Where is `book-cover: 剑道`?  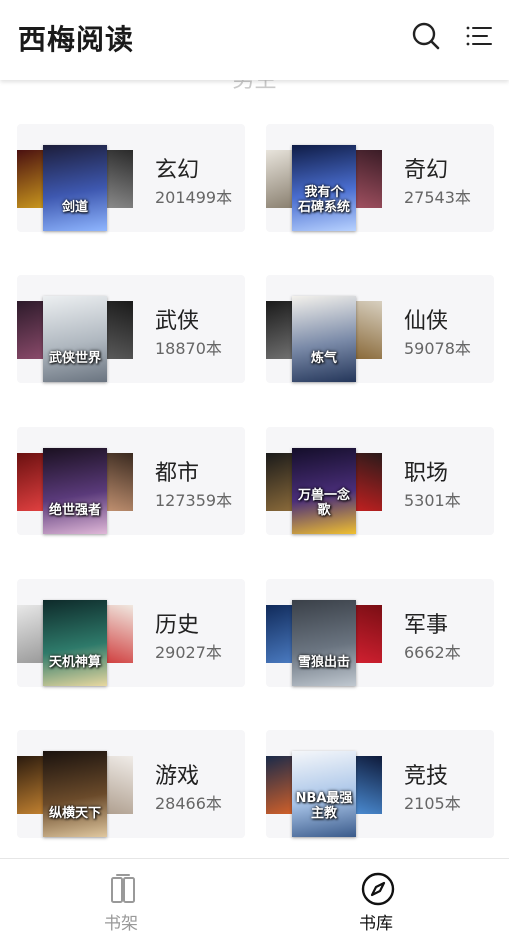
book-cover: 剑道 is located at coordinates (75, 188).